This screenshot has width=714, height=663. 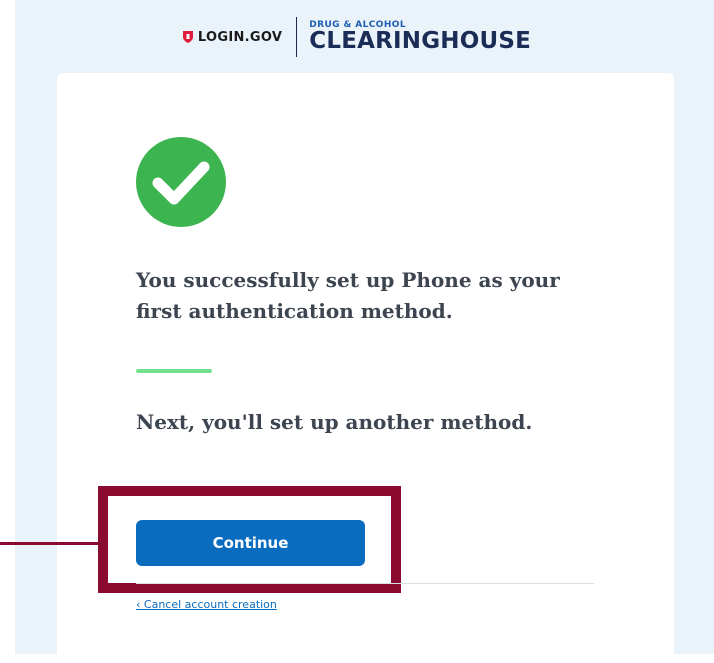 What do you see at coordinates (181, 182) in the screenshot?
I see `check-circle-icon` at bounding box center [181, 182].